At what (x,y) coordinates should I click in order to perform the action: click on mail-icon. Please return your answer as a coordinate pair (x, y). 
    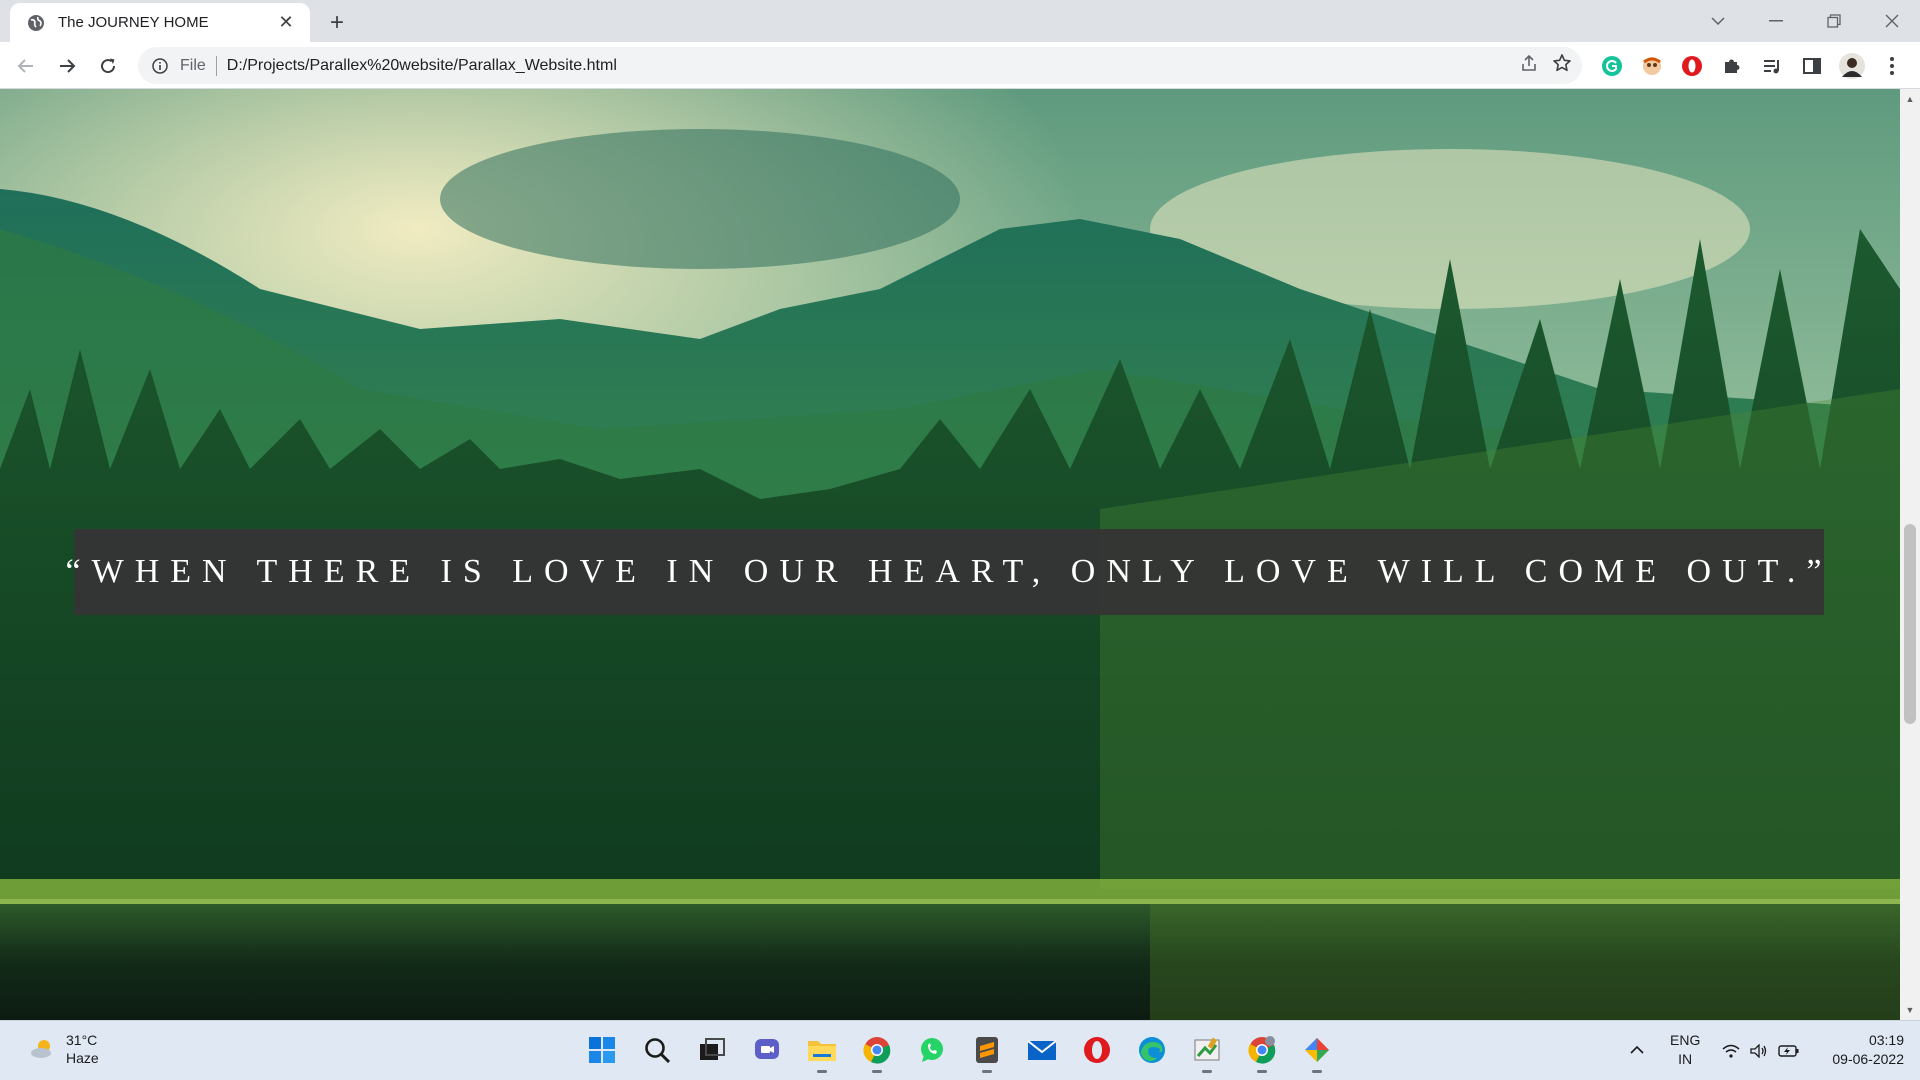
    Looking at the image, I should click on (1042, 1050).